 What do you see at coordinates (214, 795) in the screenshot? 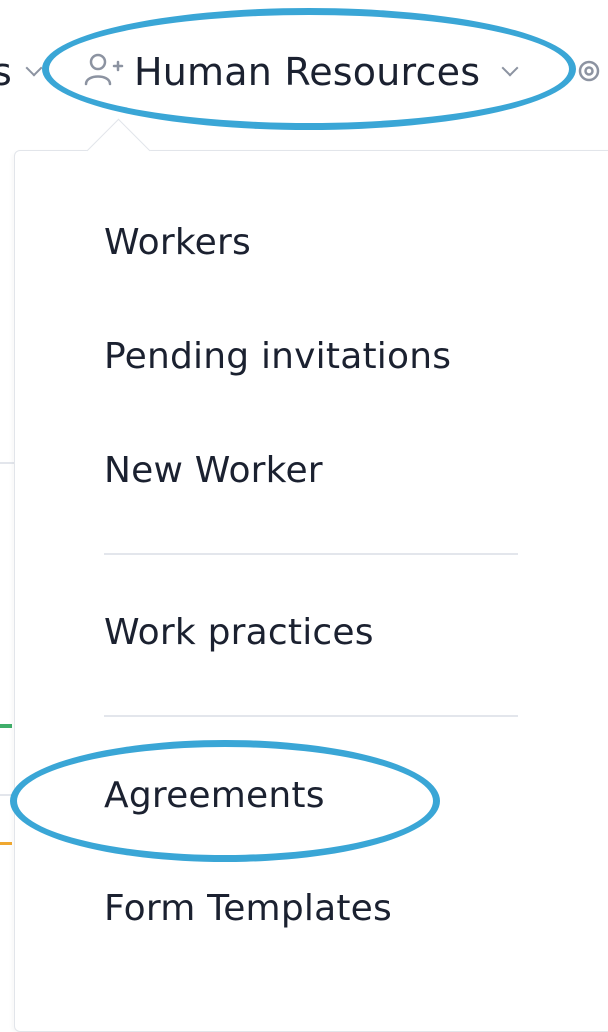
I see `menu-item-agreements: Agreements` at bounding box center [214, 795].